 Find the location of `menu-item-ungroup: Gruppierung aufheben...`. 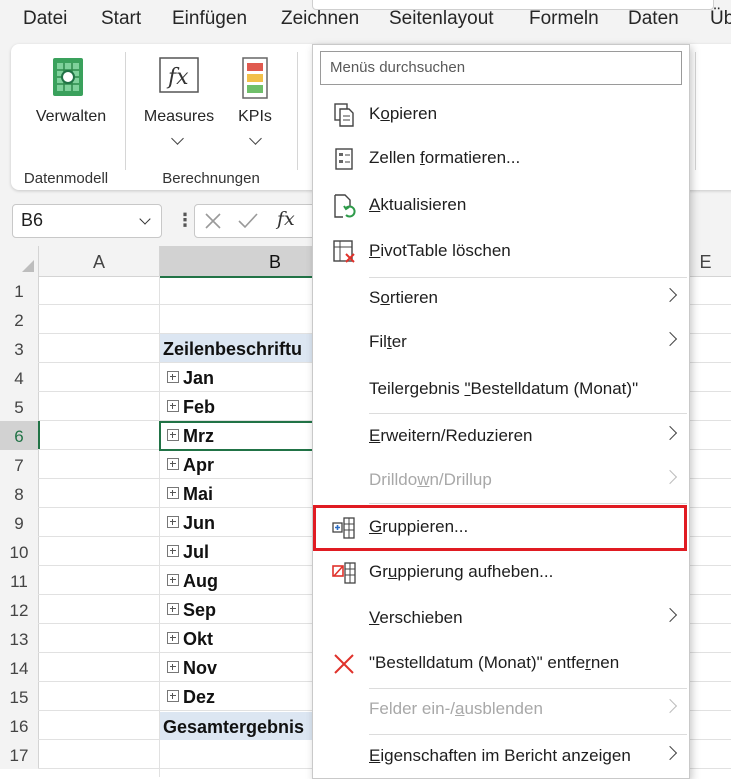

menu-item-ungroup: Gruppierung aufheben... is located at coordinates (501, 573).